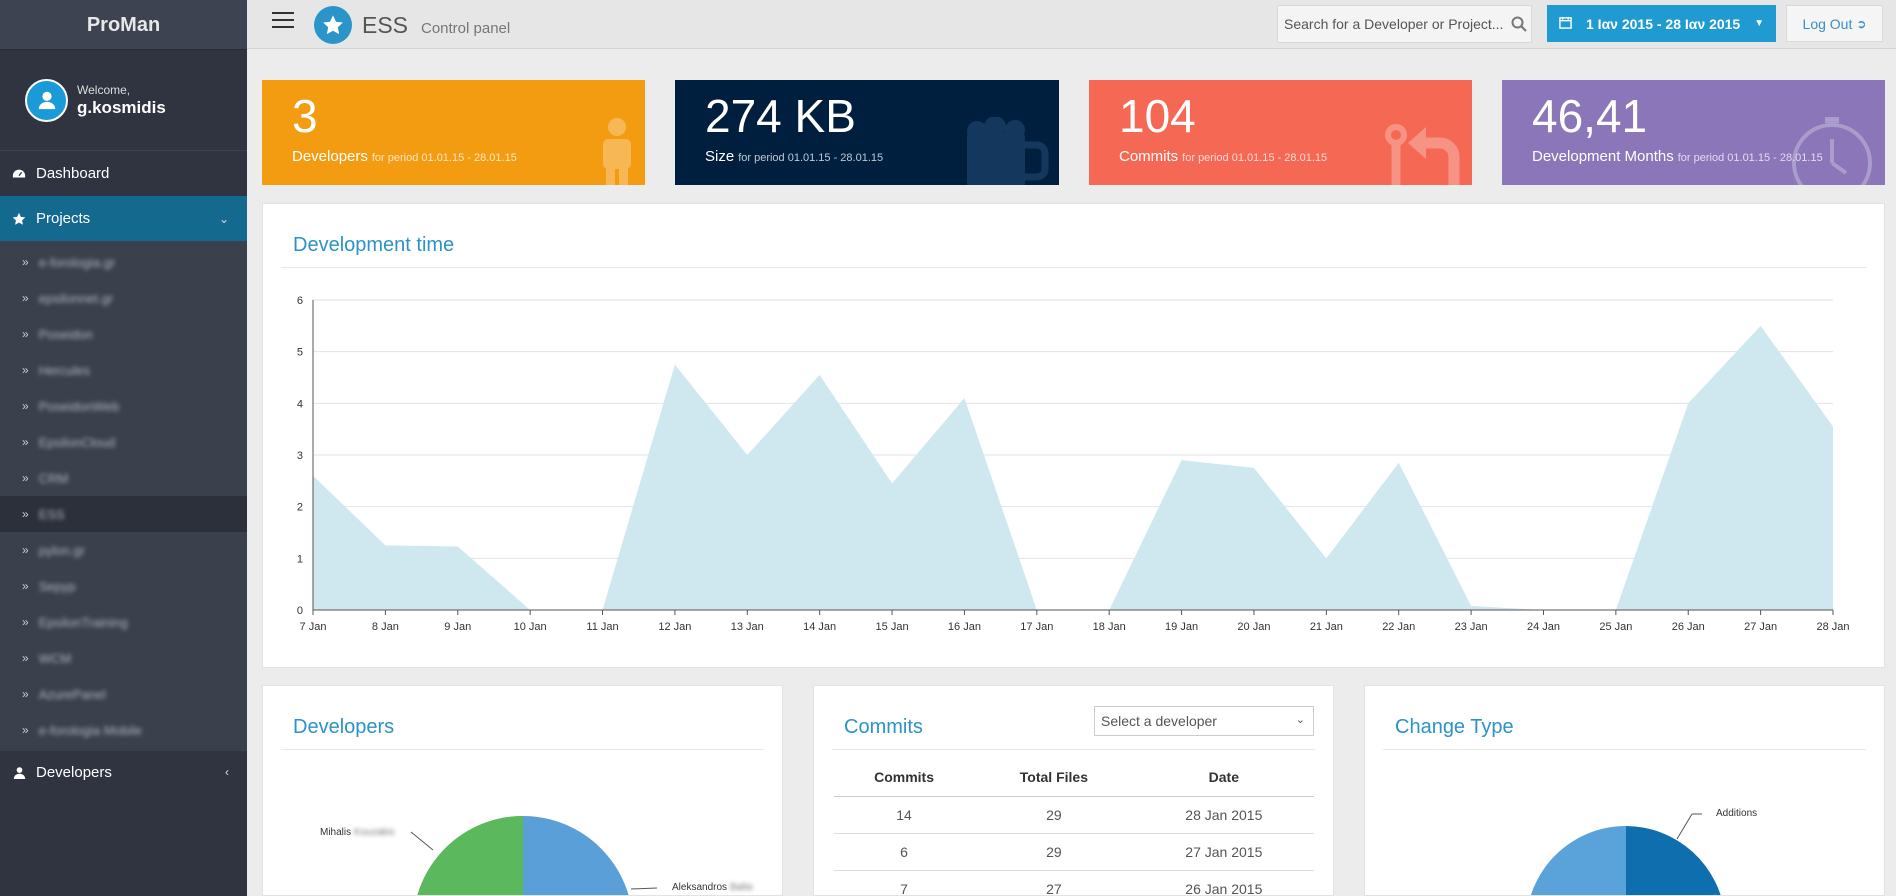  Describe the element at coordinates (1832, 151) in the screenshot. I see `stopwatch-icon` at that location.